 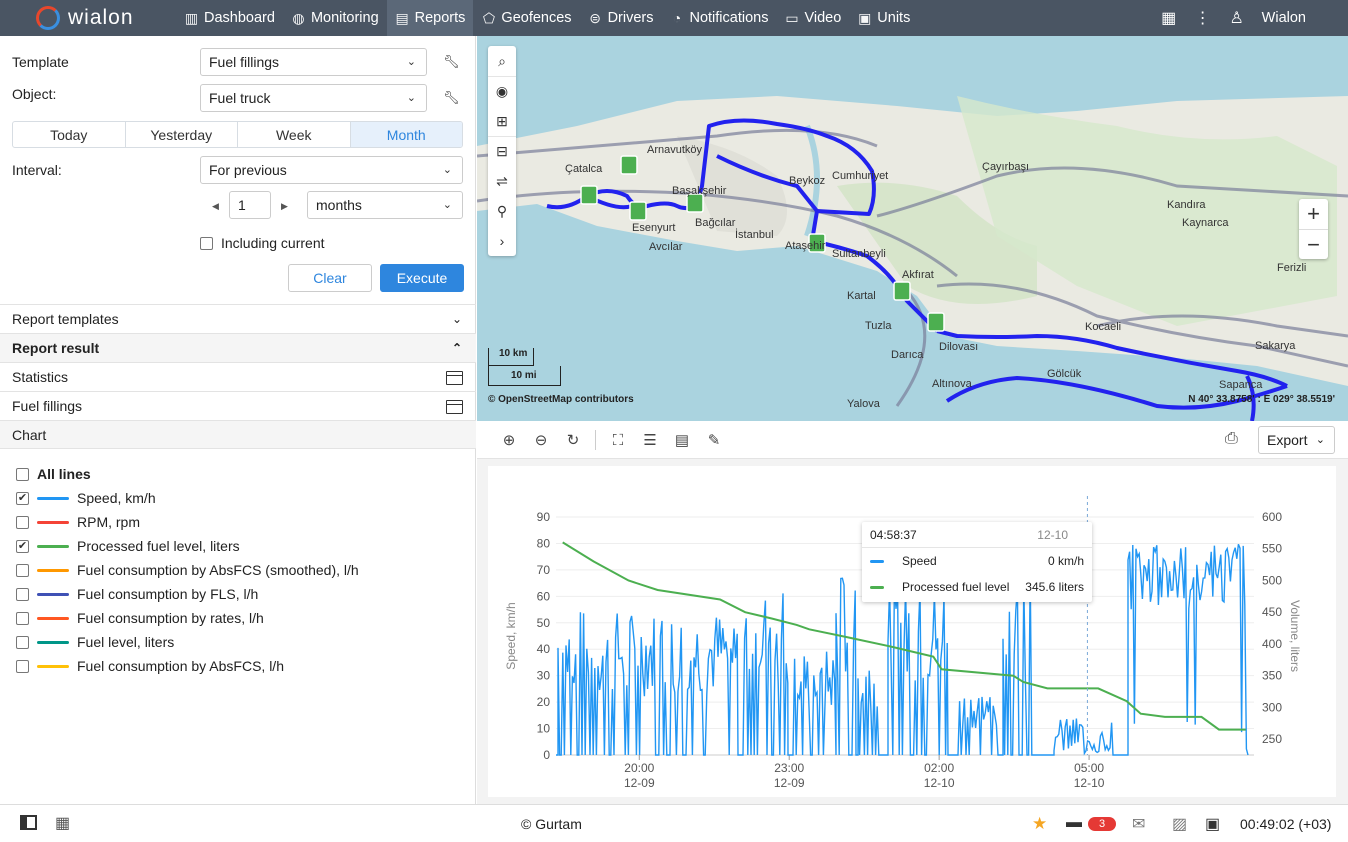 I want to click on legend-all-lines: All lines, so click(x=187, y=474).